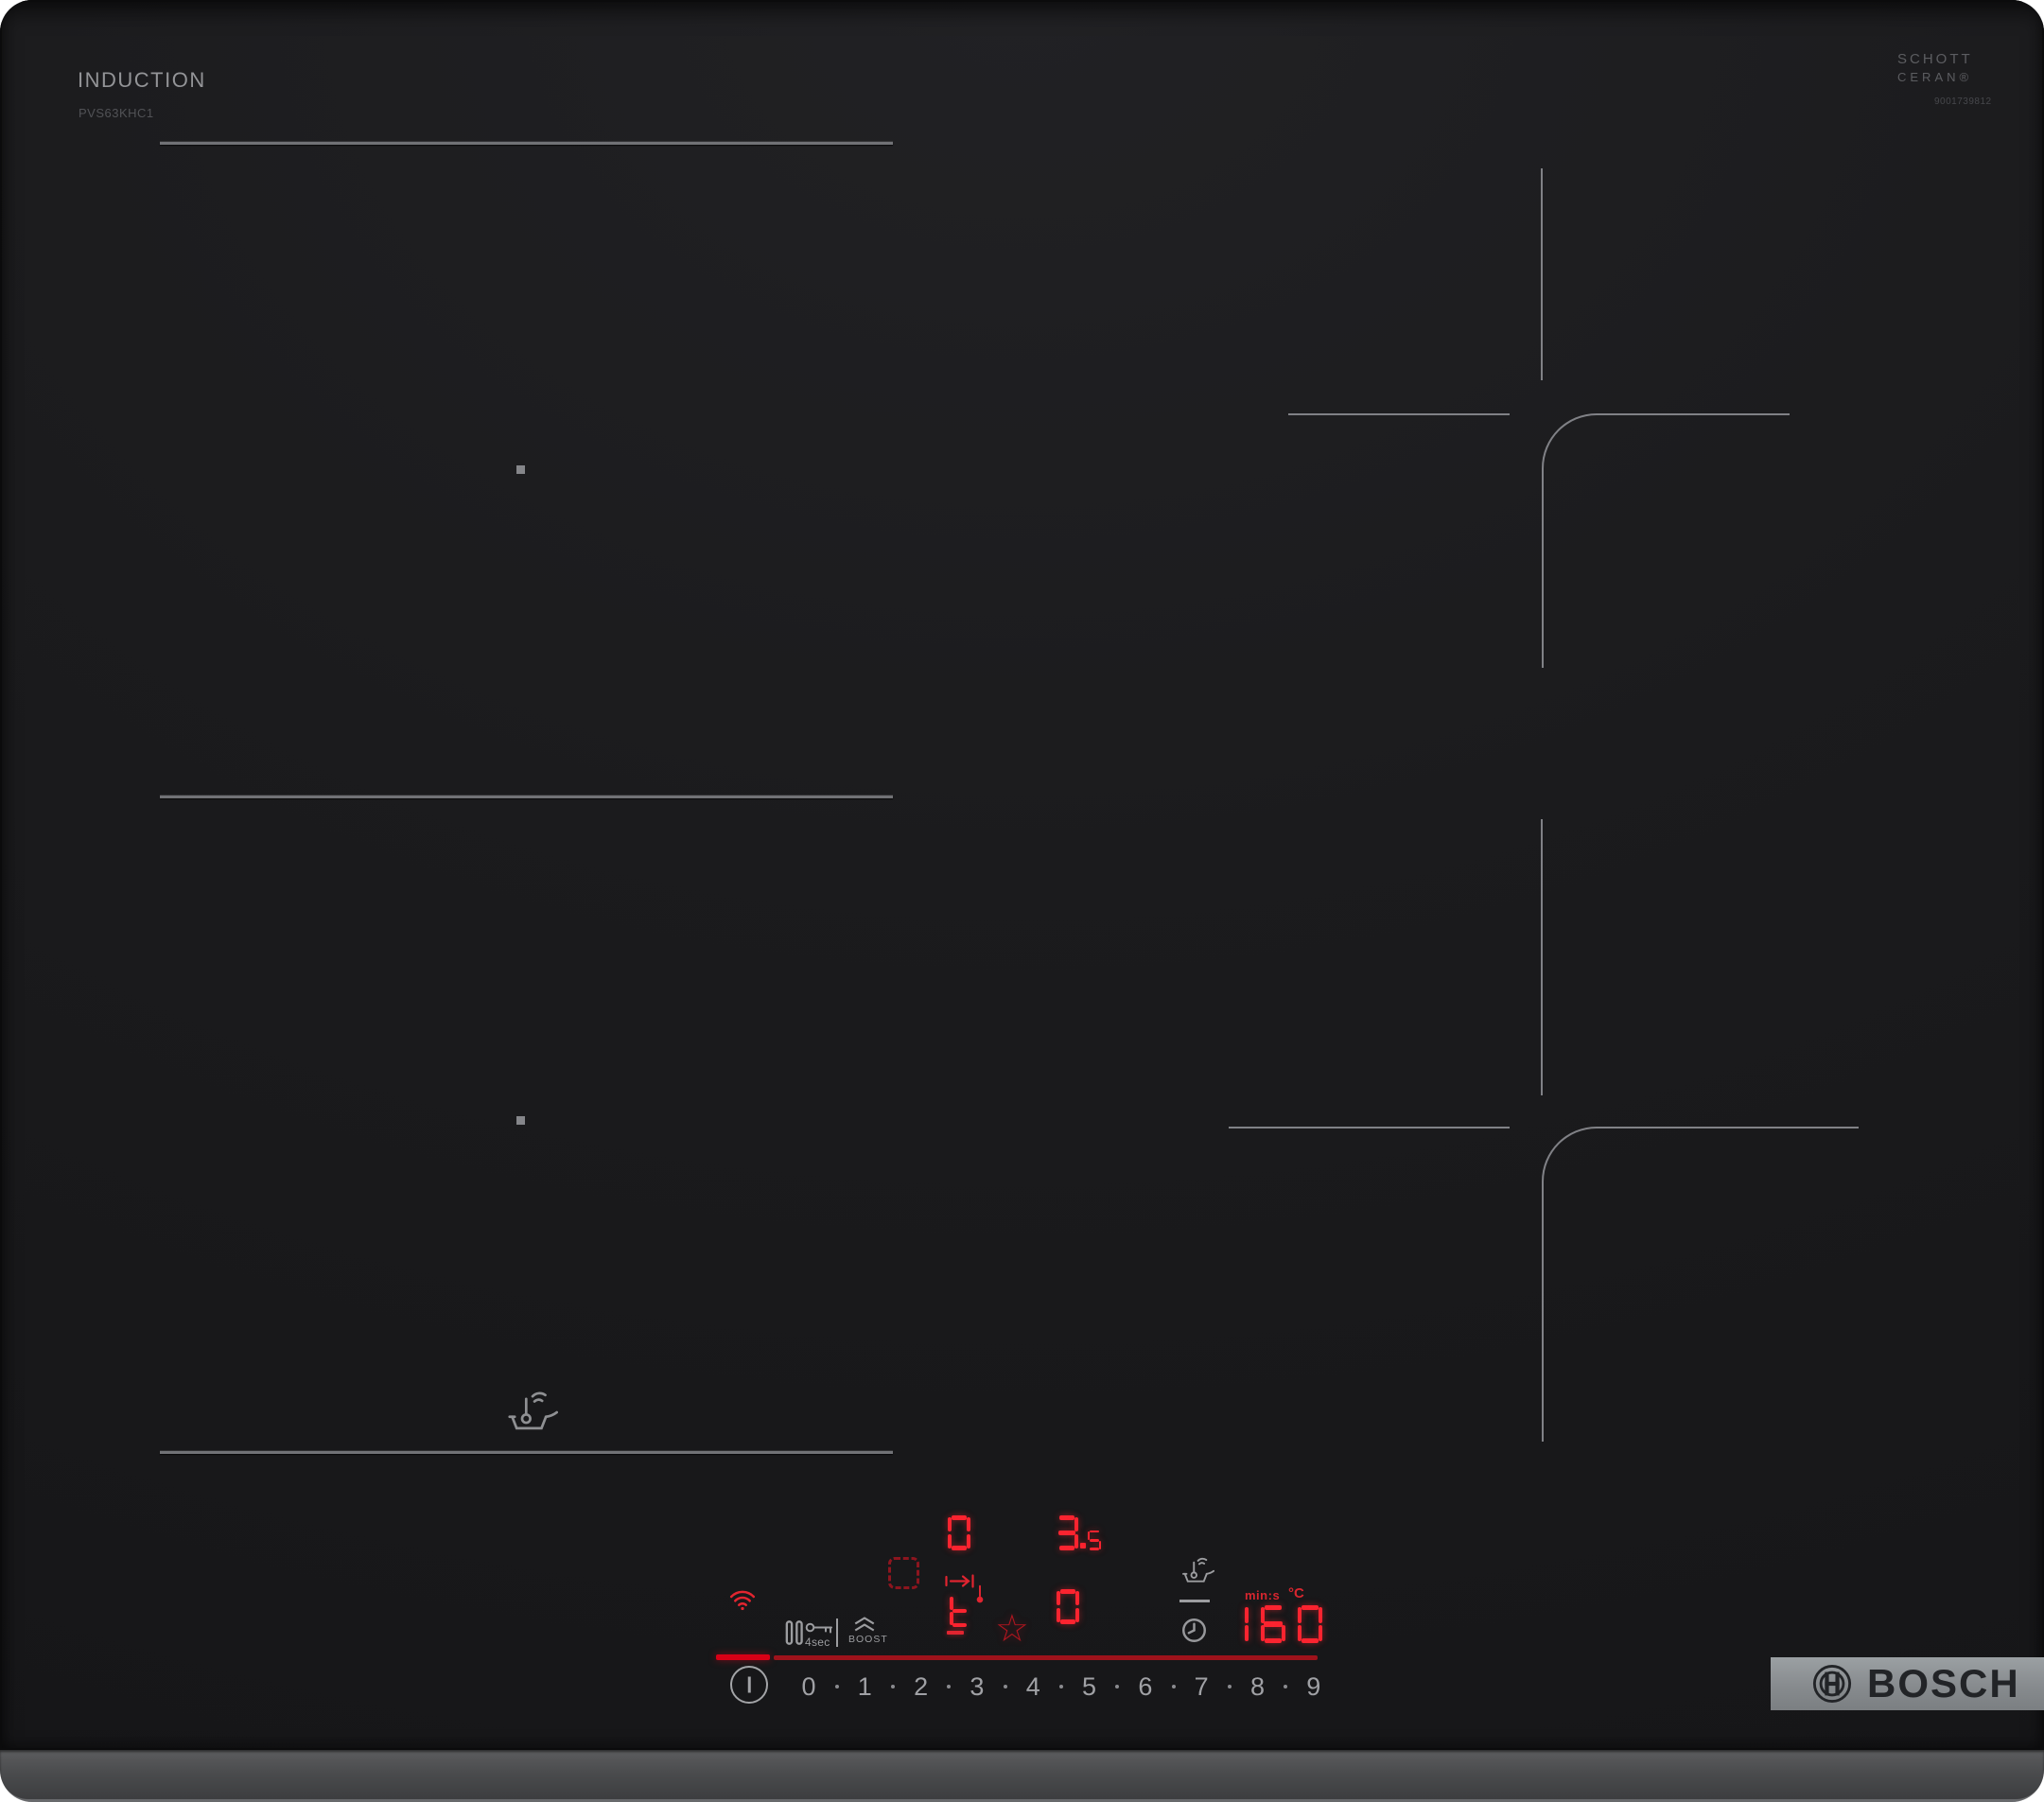 The height and width of the screenshot is (1802, 2044). Describe the element at coordinates (1296, 1593) in the screenshot. I see `temp-unit-label: °C` at that location.